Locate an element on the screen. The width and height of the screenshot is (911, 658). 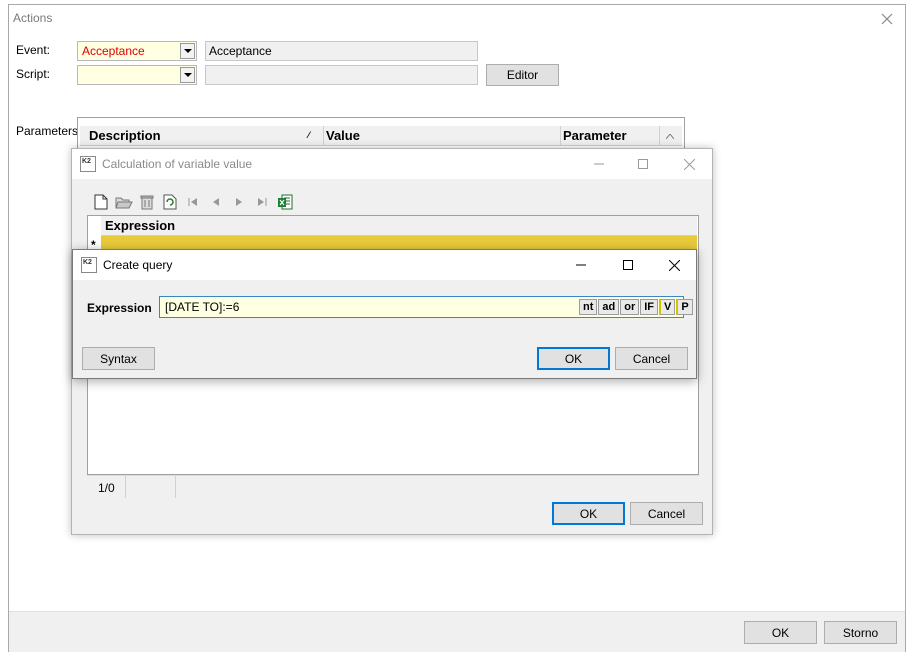
next-record-button is located at coordinates (239, 202).